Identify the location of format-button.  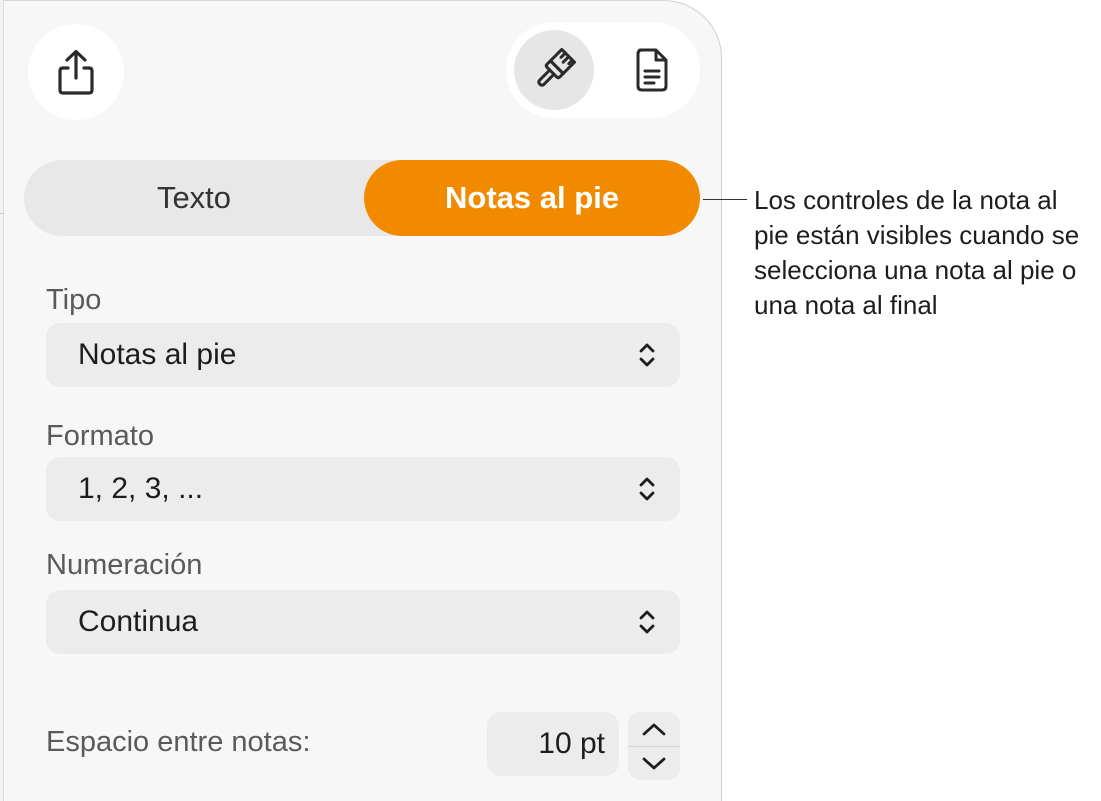
(554, 70).